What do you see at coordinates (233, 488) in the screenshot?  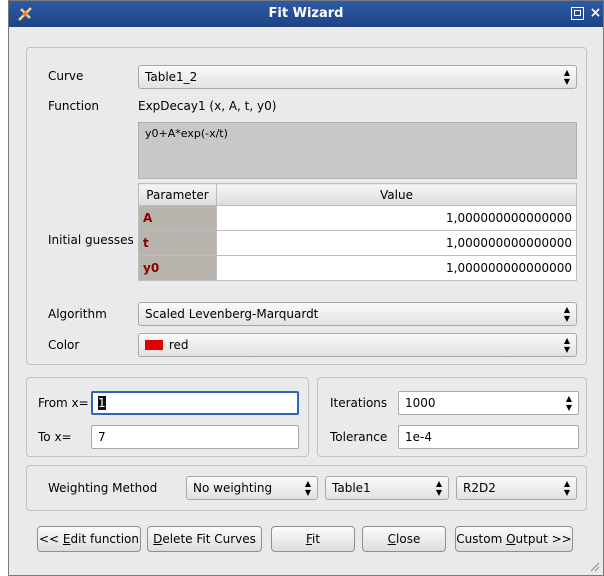 I see `weighting-method-value: No weighting` at bounding box center [233, 488].